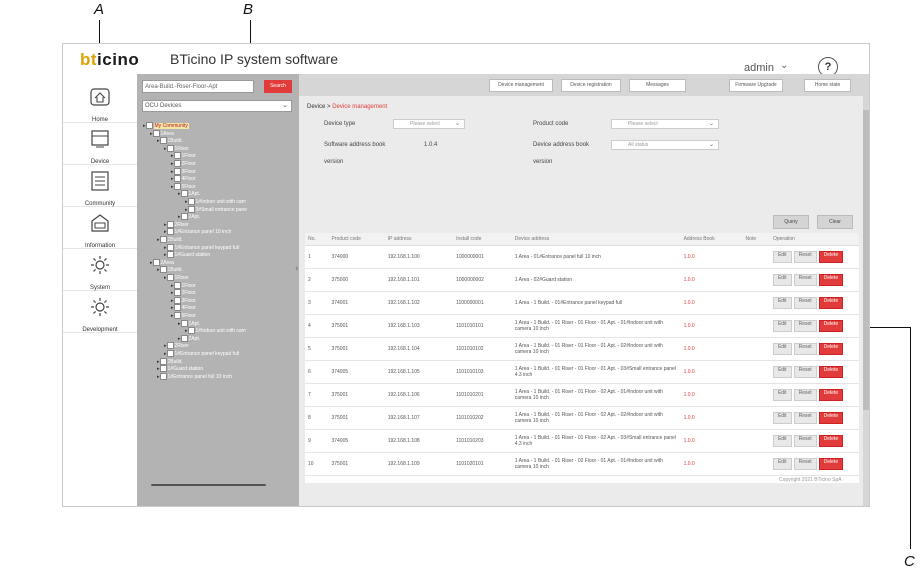 This screenshot has width=922, height=573. I want to click on product-code-filter: Please select ⌄, so click(665, 124).